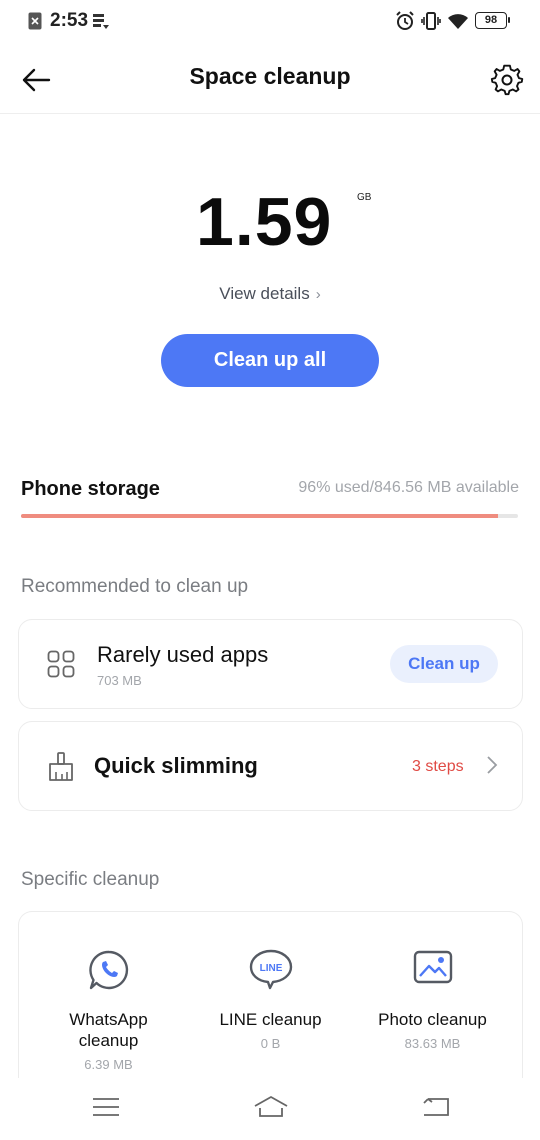 Image resolution: width=540 pixels, height=1140 pixels. What do you see at coordinates (108, 1040) in the screenshot?
I see `whatsapp-title-line2: cleanup` at bounding box center [108, 1040].